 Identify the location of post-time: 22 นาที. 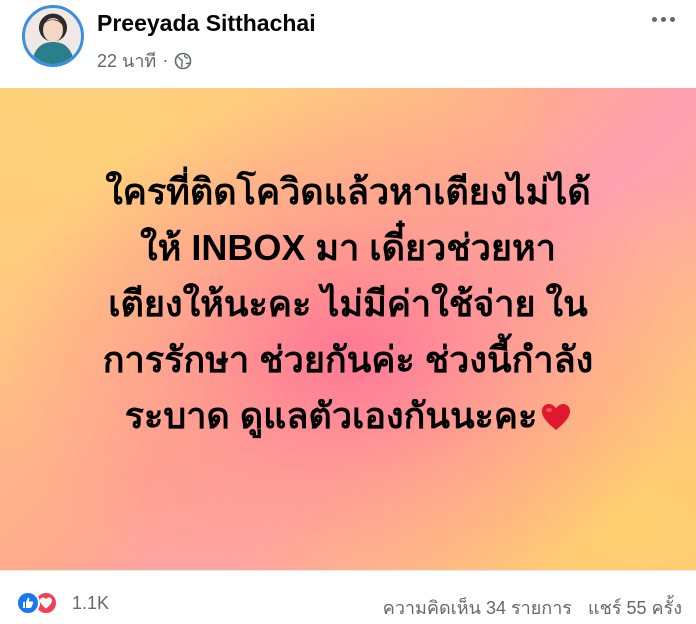
(126, 60).